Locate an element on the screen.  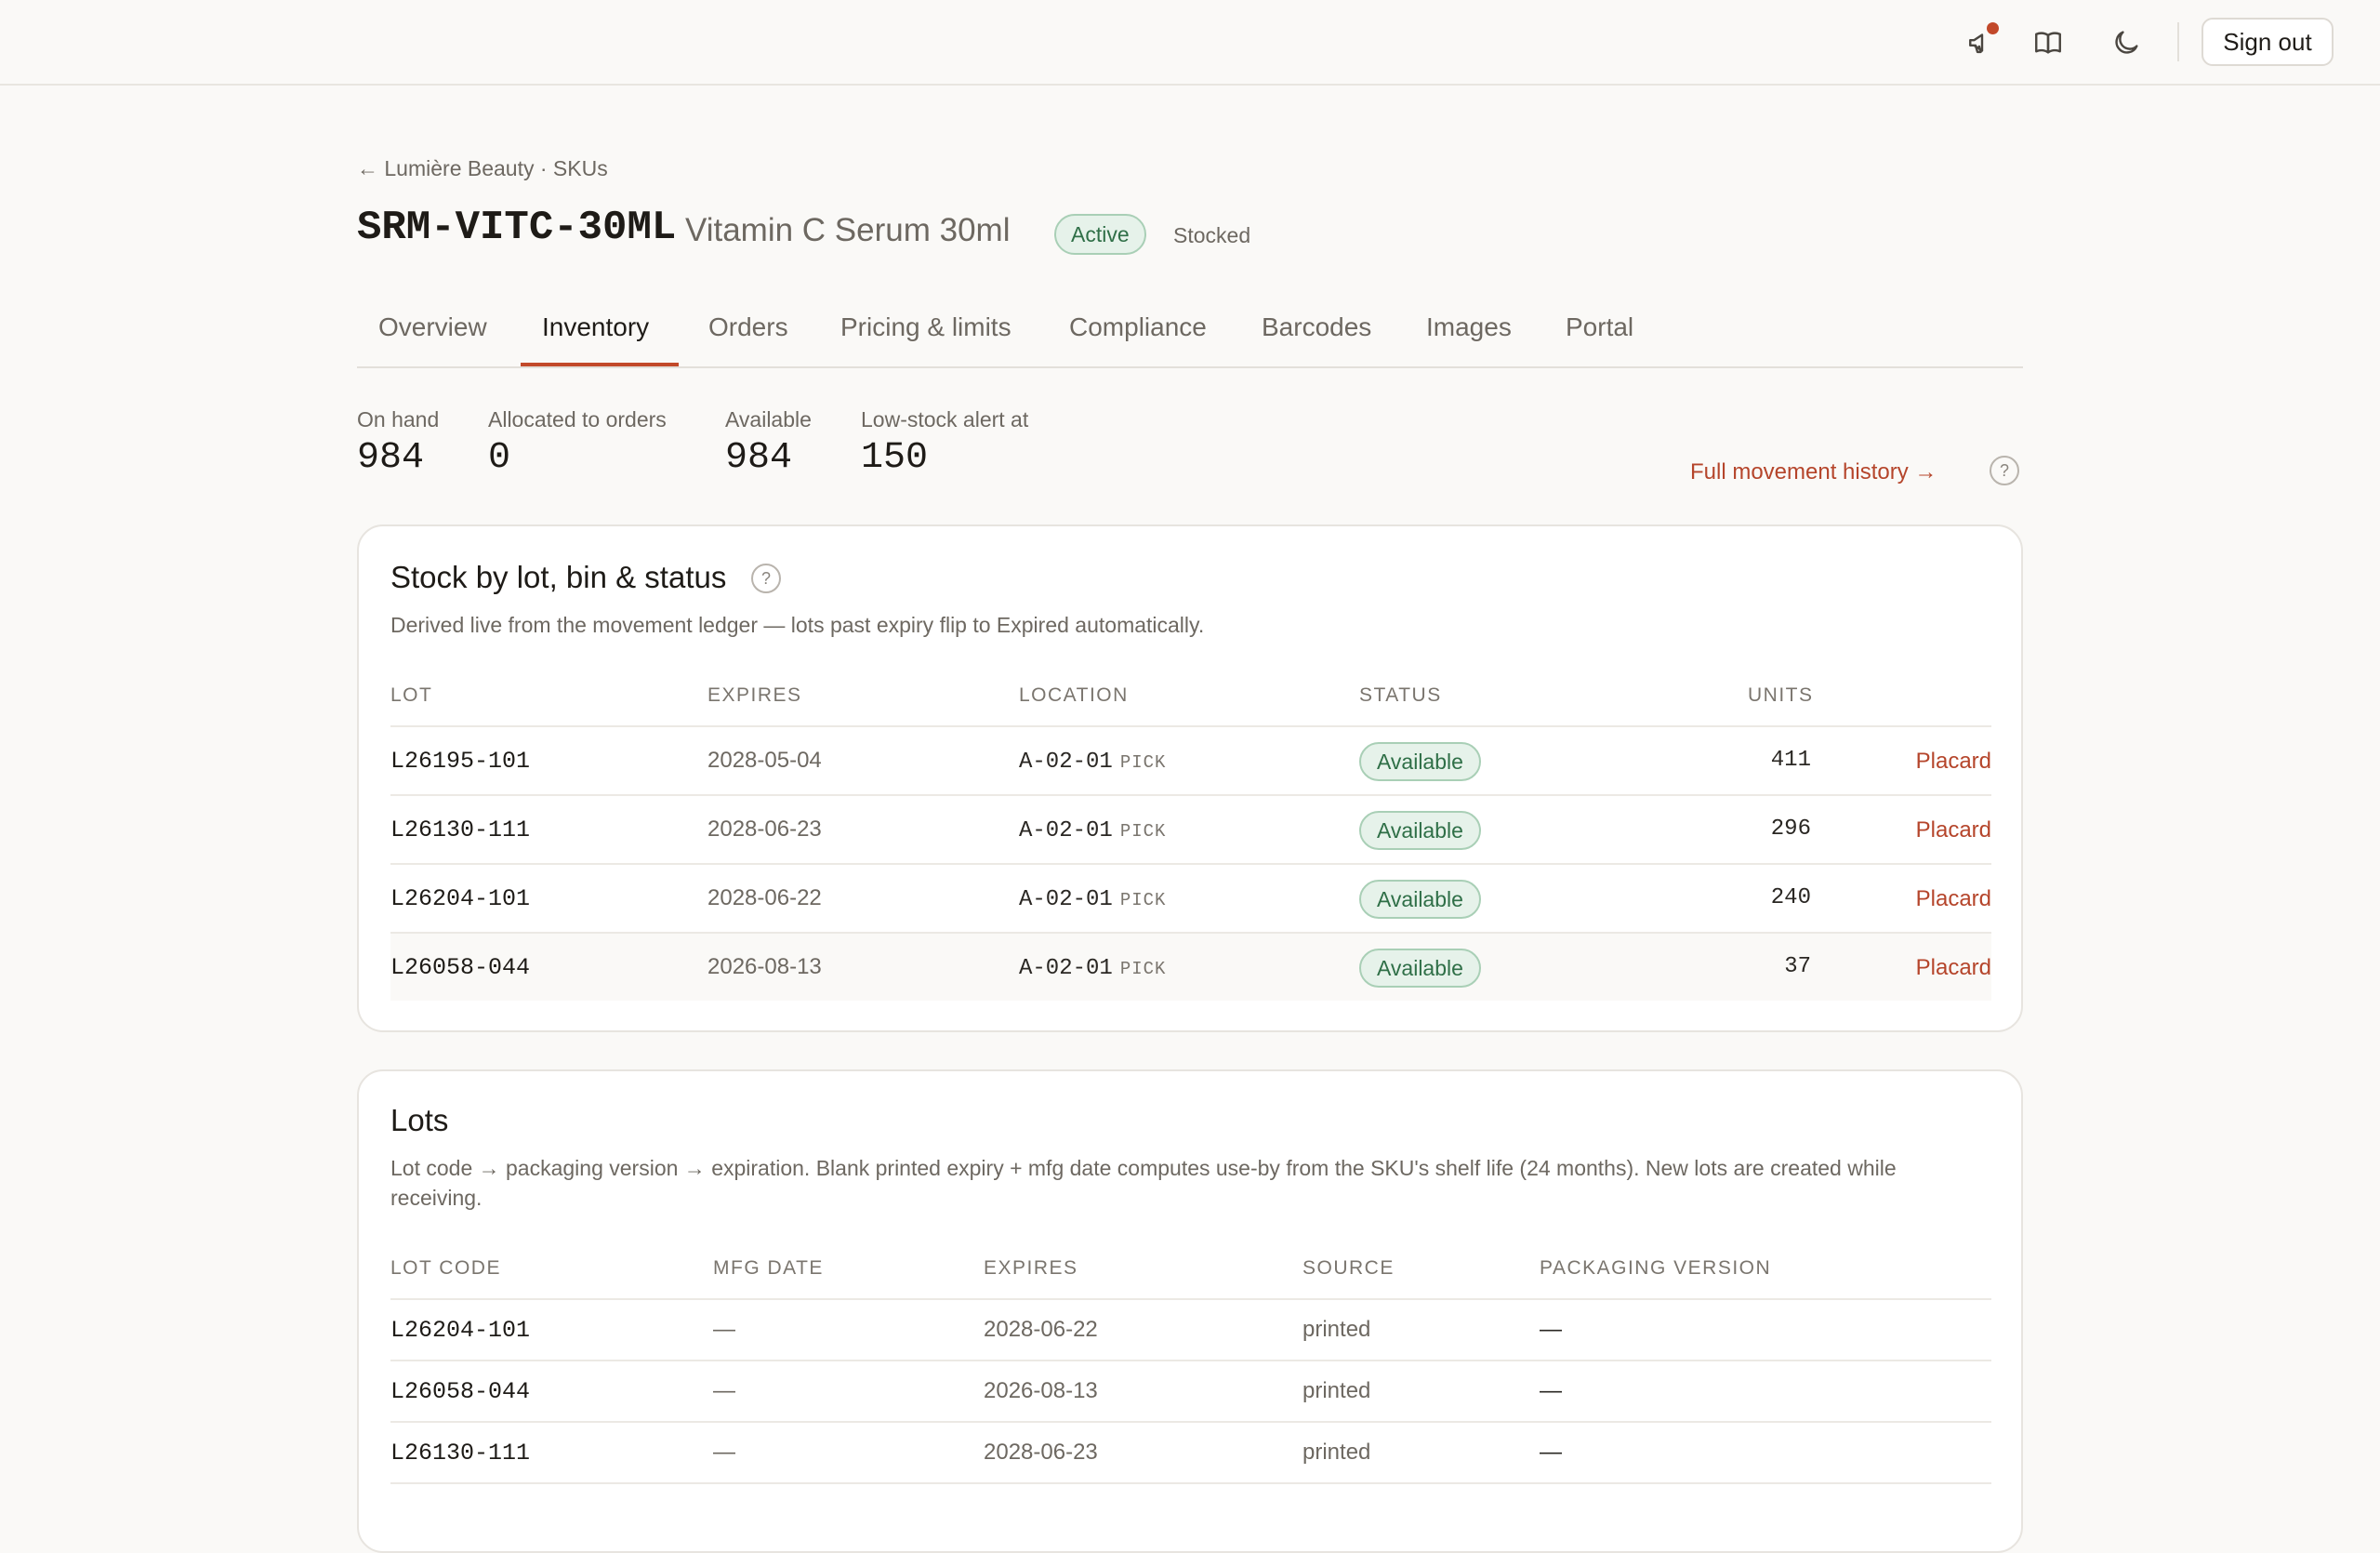
column-header: LOT CODE is located at coordinates (445, 1268).